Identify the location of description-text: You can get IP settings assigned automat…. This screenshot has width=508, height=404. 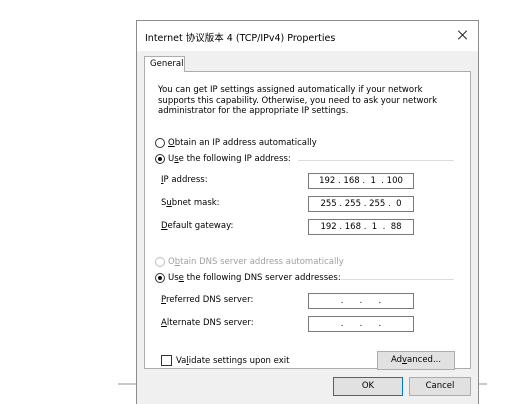
(298, 100).